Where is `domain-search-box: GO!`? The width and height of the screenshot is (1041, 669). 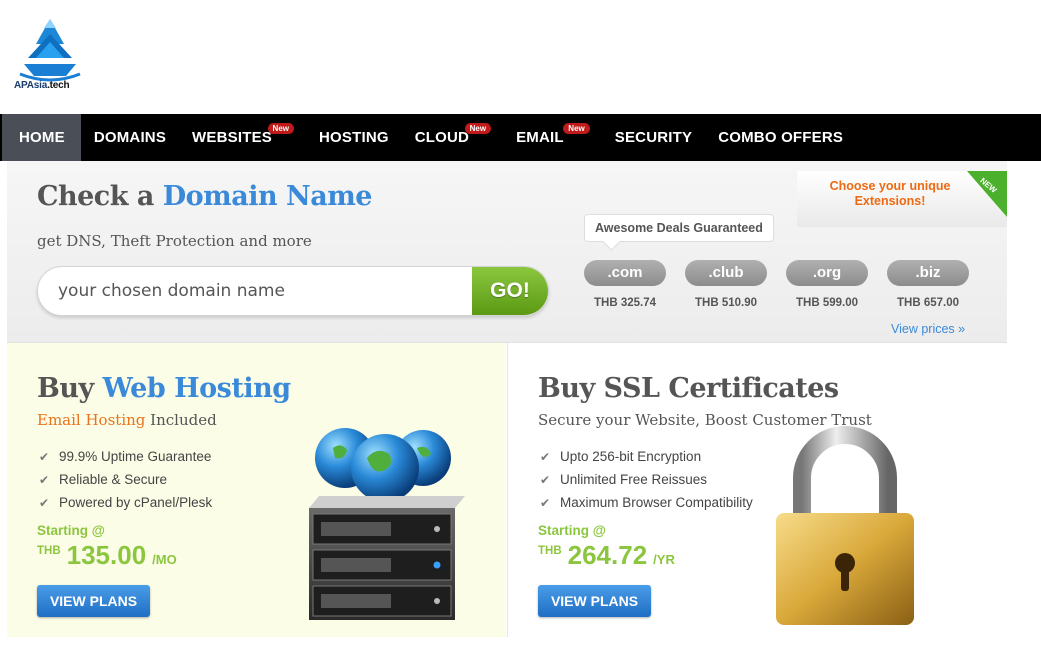
domain-search-box: GO! is located at coordinates (293, 291).